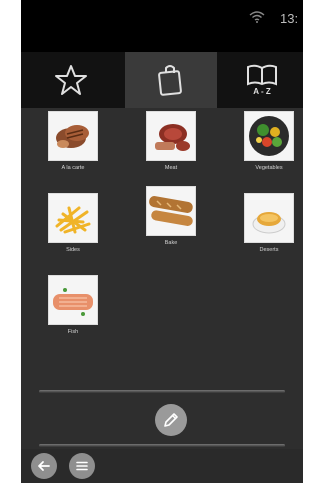 The image size is (320, 483). Describe the element at coordinates (269, 136) in the screenshot. I see `vegetables-icon` at that location.